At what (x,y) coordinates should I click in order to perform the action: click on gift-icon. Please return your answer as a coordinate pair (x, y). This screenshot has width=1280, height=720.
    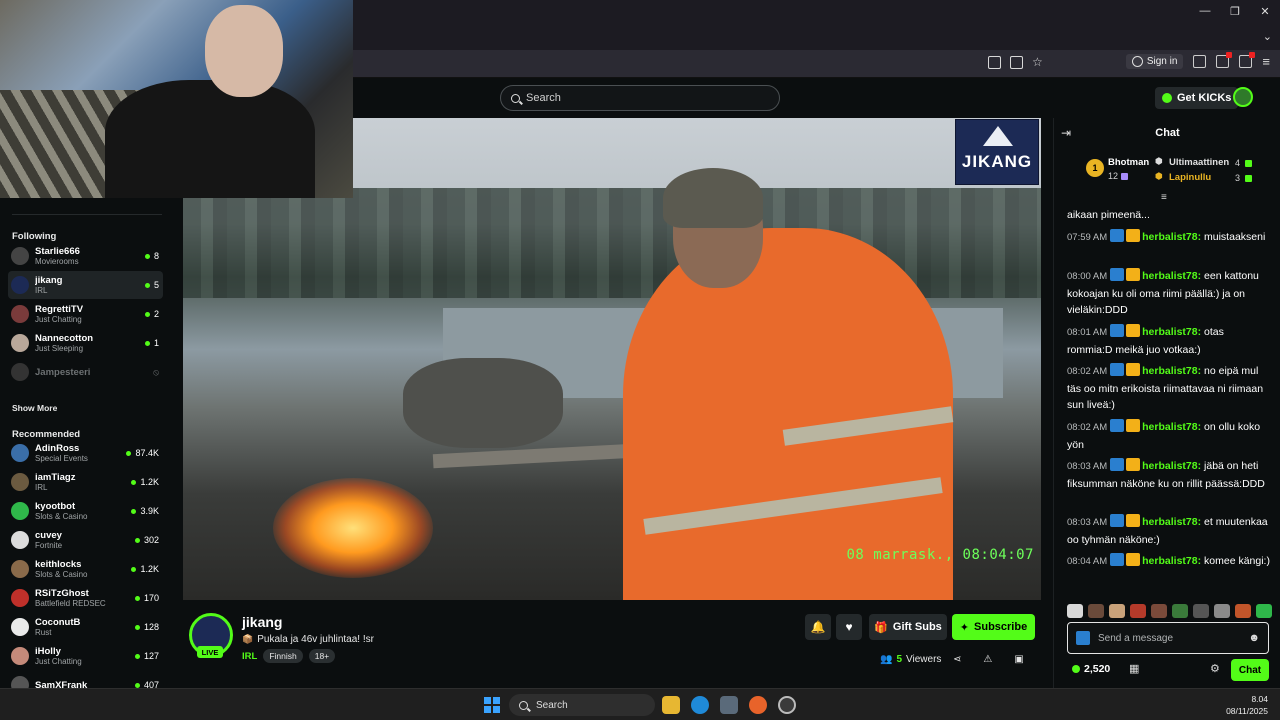
    Looking at the image, I should click on (1248, 163).